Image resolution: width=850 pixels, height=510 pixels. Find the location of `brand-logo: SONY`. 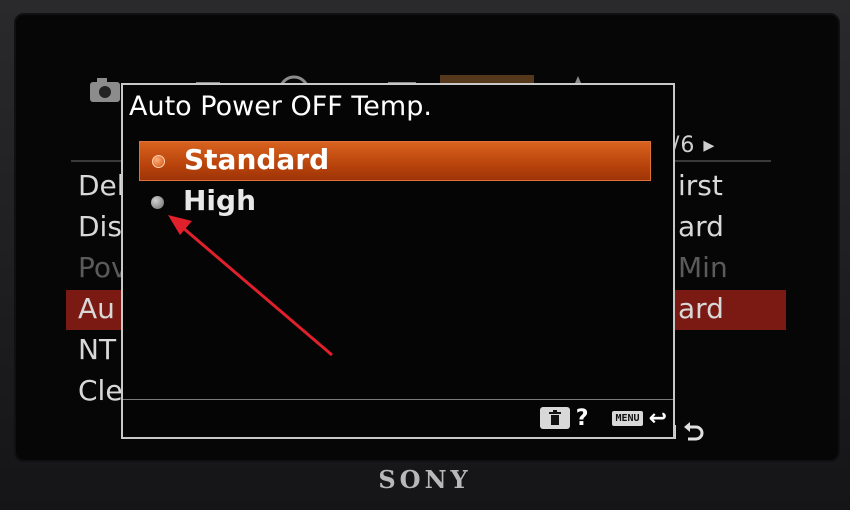

brand-logo: SONY is located at coordinates (425, 479).